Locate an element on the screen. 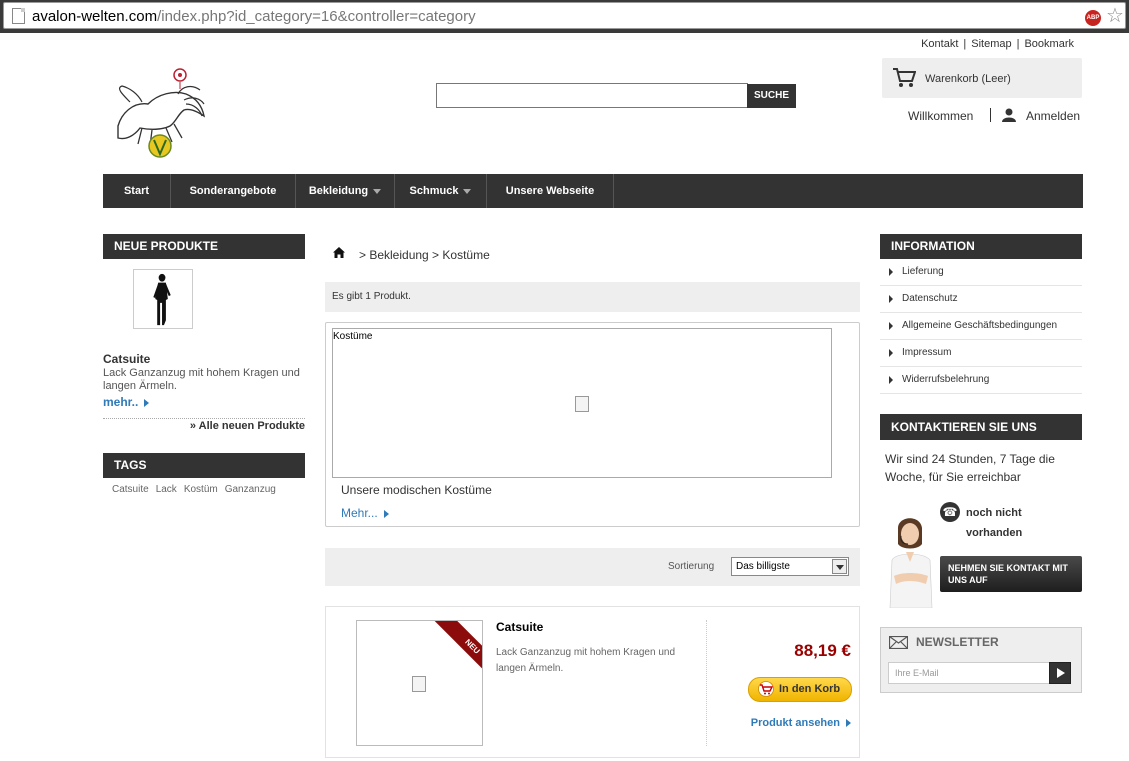 The width and height of the screenshot is (1129, 761). page-icon is located at coordinates (18, 16).